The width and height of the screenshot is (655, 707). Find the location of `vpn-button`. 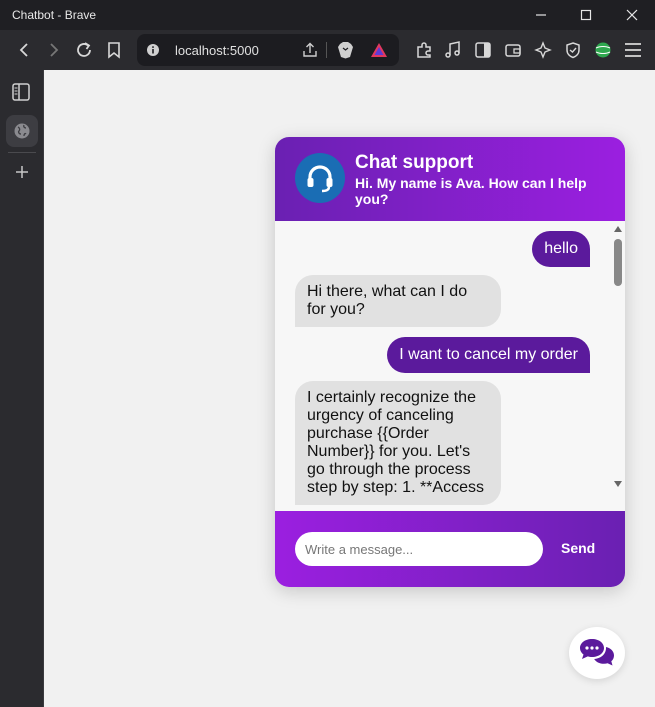

vpn-button is located at coordinates (573, 50).